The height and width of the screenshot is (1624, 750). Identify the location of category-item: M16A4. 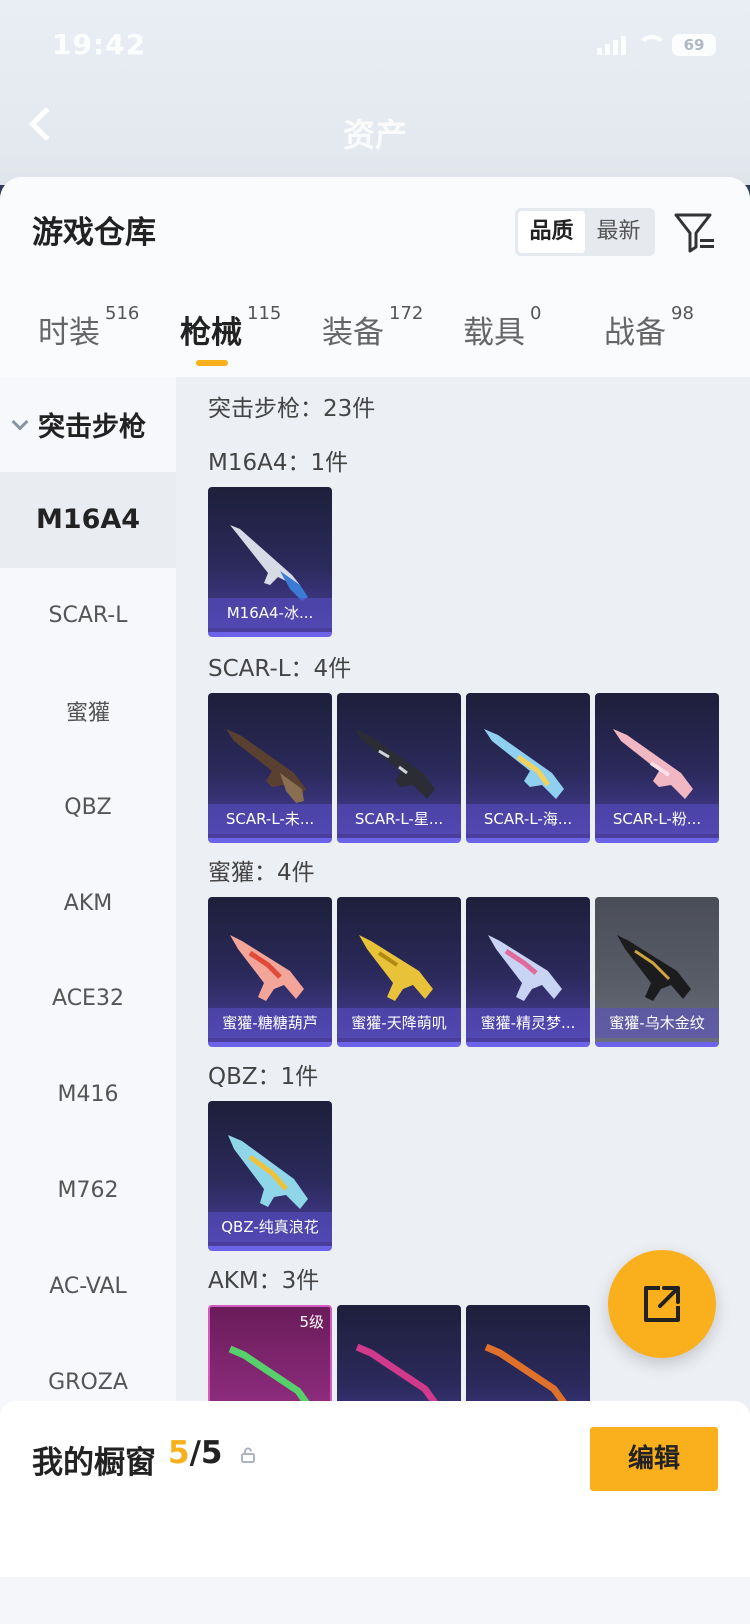
(88, 520).